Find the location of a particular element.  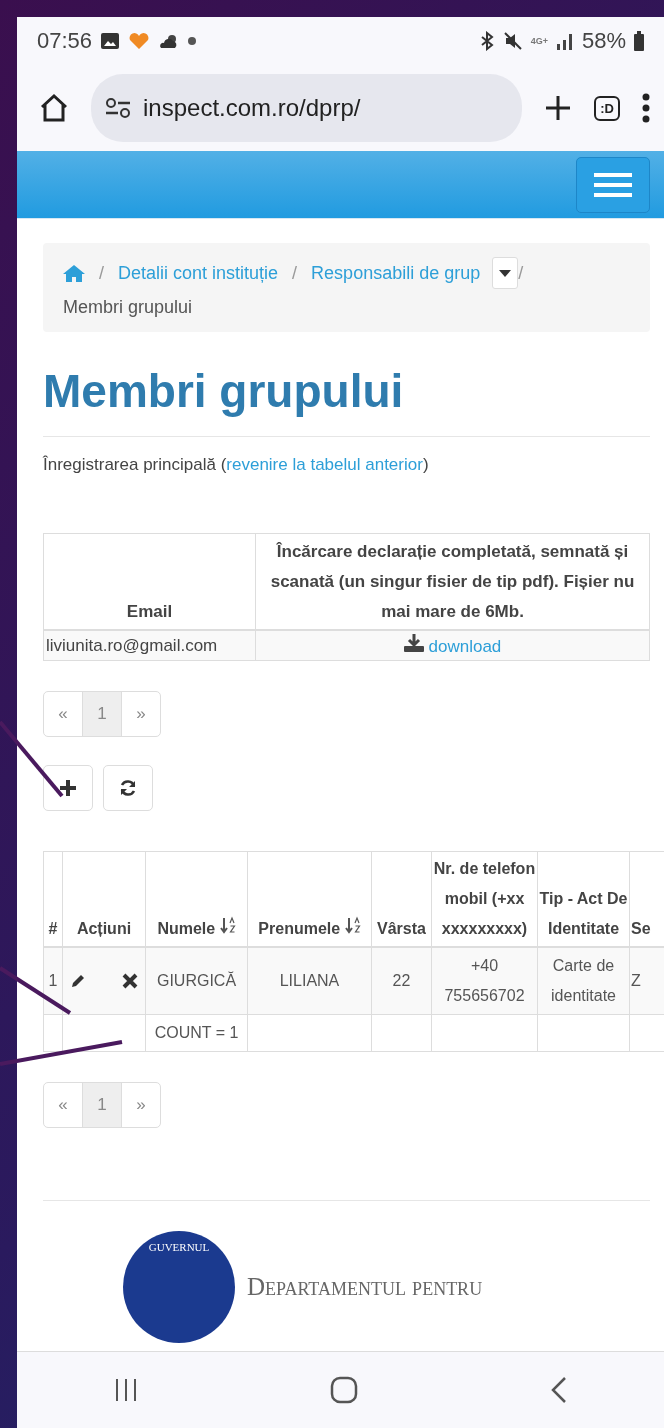

count-cell: COUNT = 1 is located at coordinates (196, 1033).